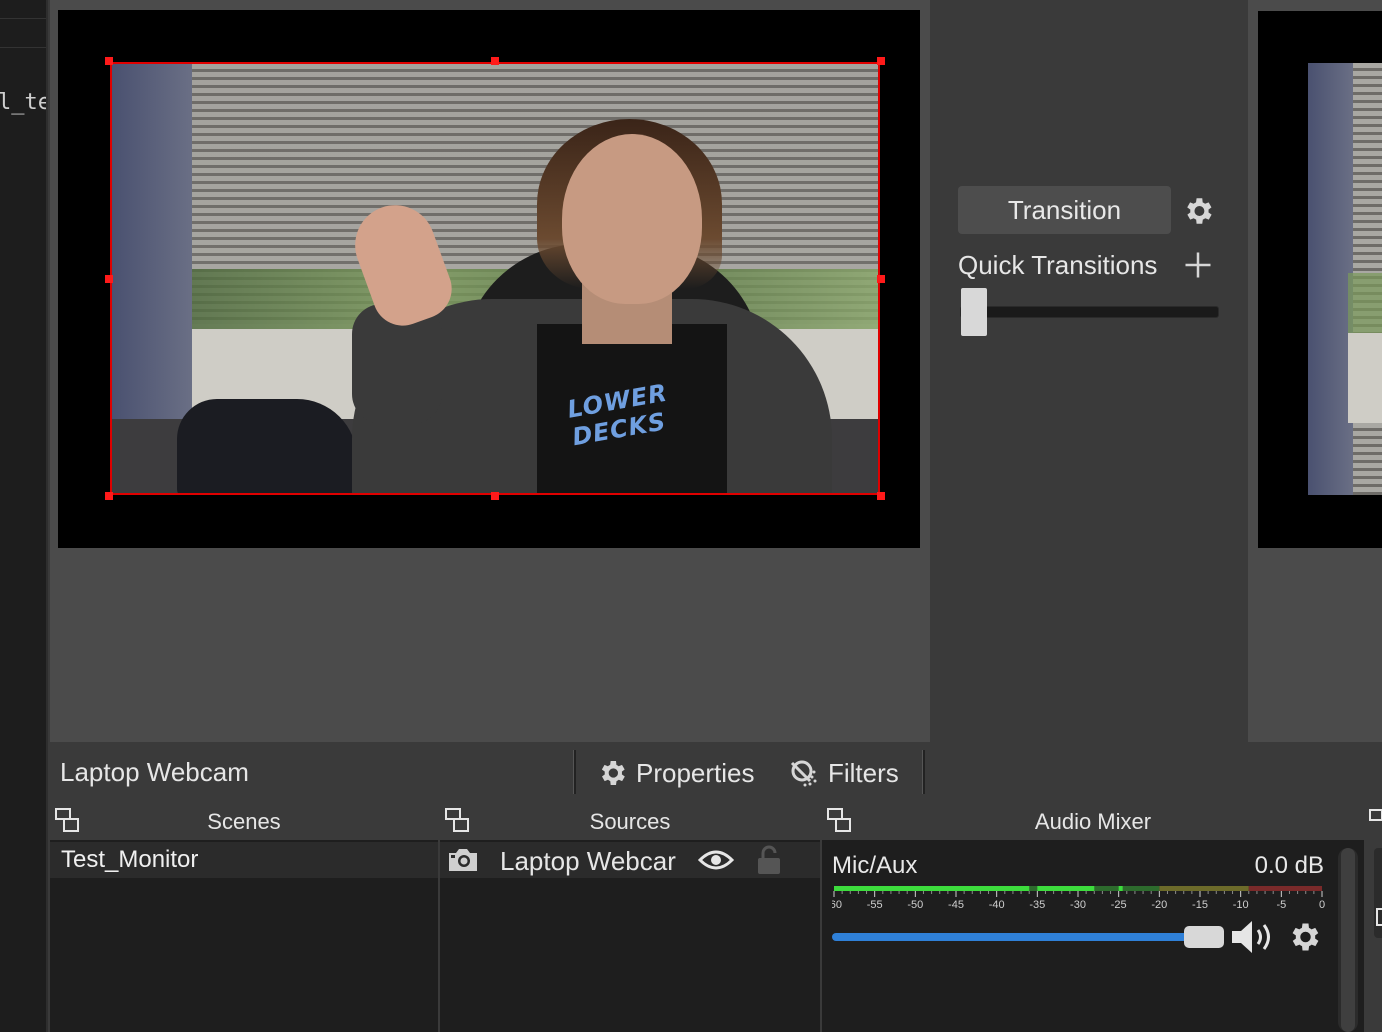 This screenshot has height=1032, width=1382. Describe the element at coordinates (881, 496) in the screenshot. I see `resize-handle-bottom-right` at that location.